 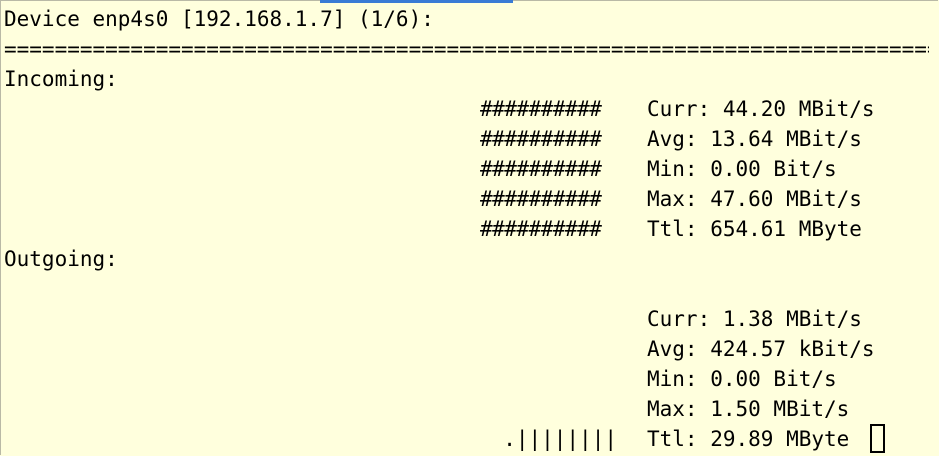 What do you see at coordinates (754, 199) in the screenshot?
I see `incoming-max: Max: 47.60 MBit/s` at bounding box center [754, 199].